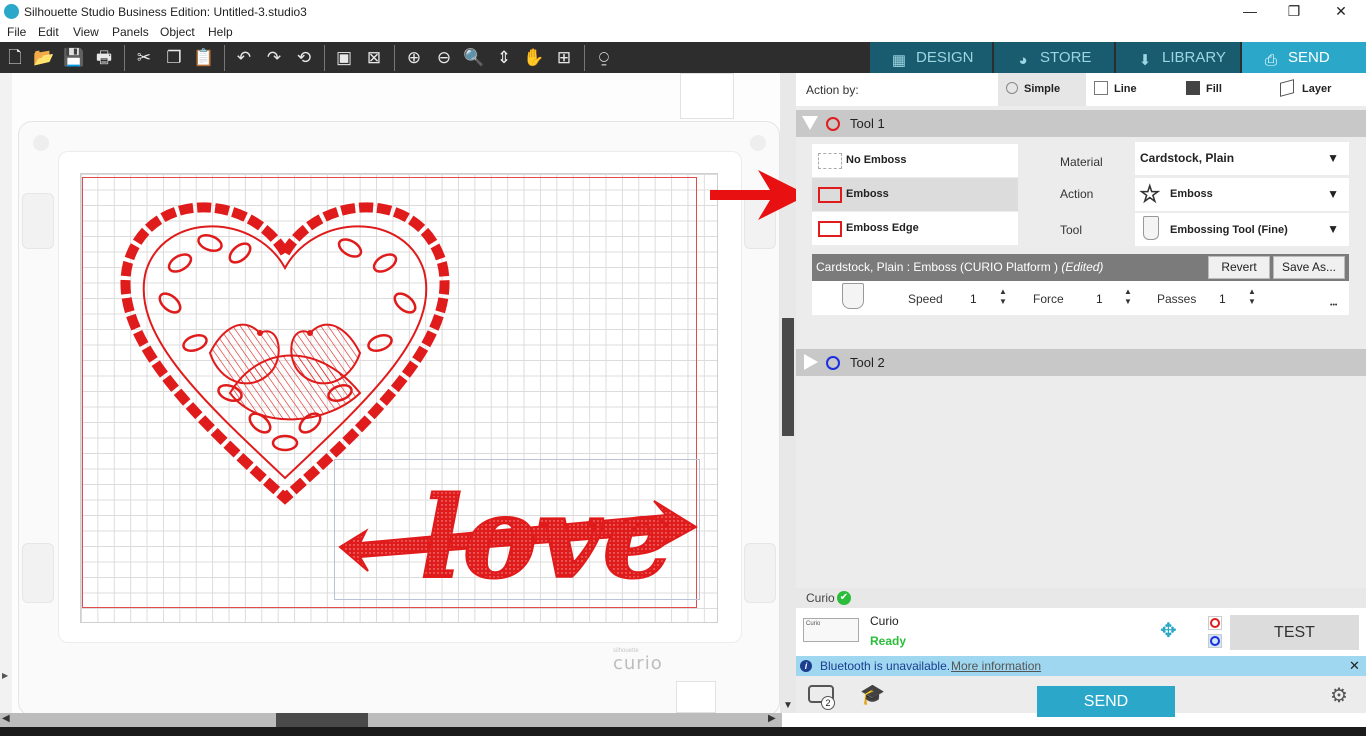 Image resolution: width=1366 pixels, height=736 pixels. What do you see at coordinates (1215, 641) in the screenshot?
I see `tool2-indicator-icon` at bounding box center [1215, 641].